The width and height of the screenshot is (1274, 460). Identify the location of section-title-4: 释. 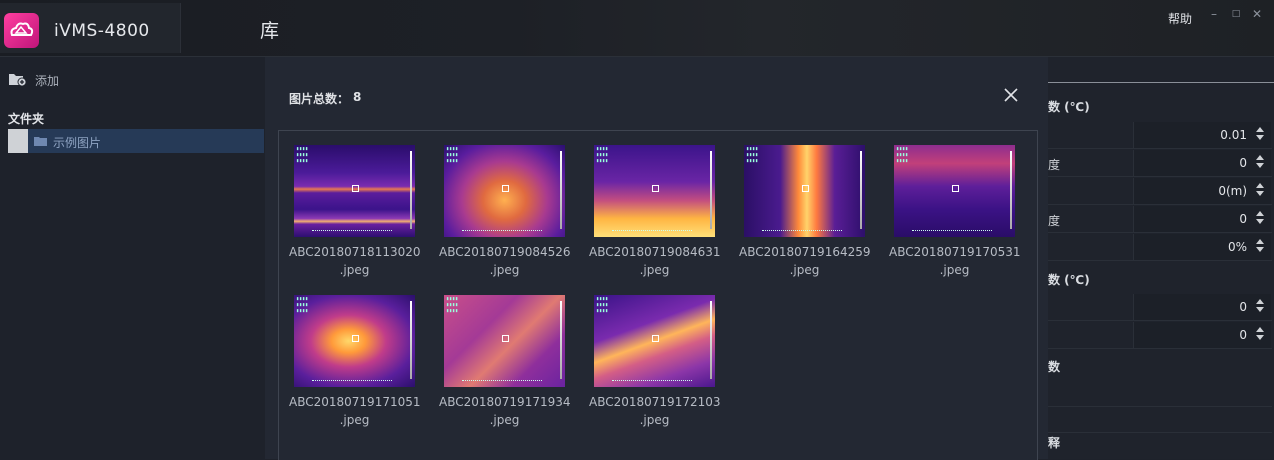
(1054, 443).